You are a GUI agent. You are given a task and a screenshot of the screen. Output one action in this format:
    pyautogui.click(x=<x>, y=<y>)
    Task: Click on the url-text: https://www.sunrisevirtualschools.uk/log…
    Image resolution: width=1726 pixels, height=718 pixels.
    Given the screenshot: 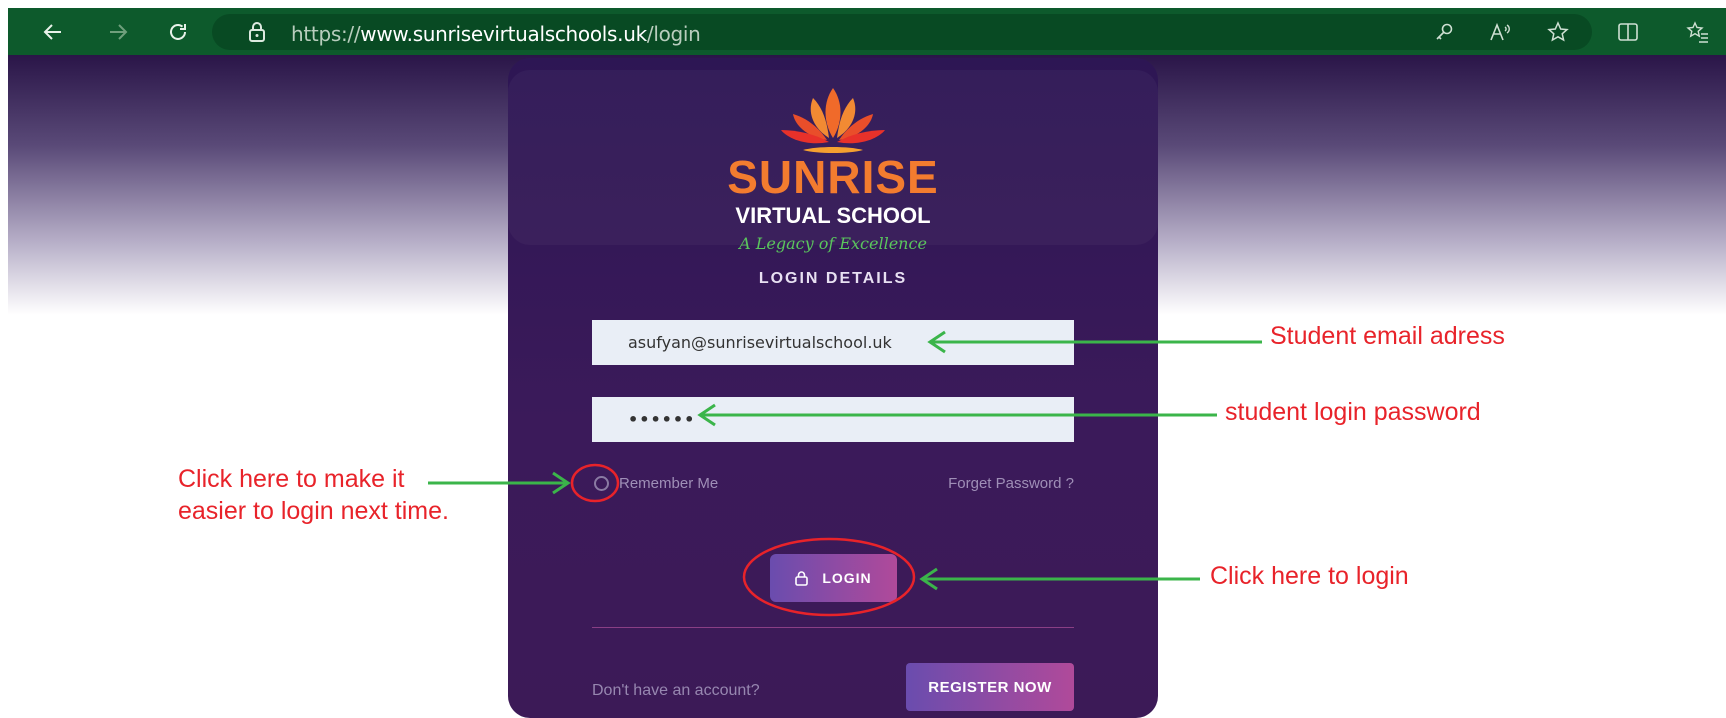 What is the action you would take?
    pyautogui.click(x=496, y=34)
    